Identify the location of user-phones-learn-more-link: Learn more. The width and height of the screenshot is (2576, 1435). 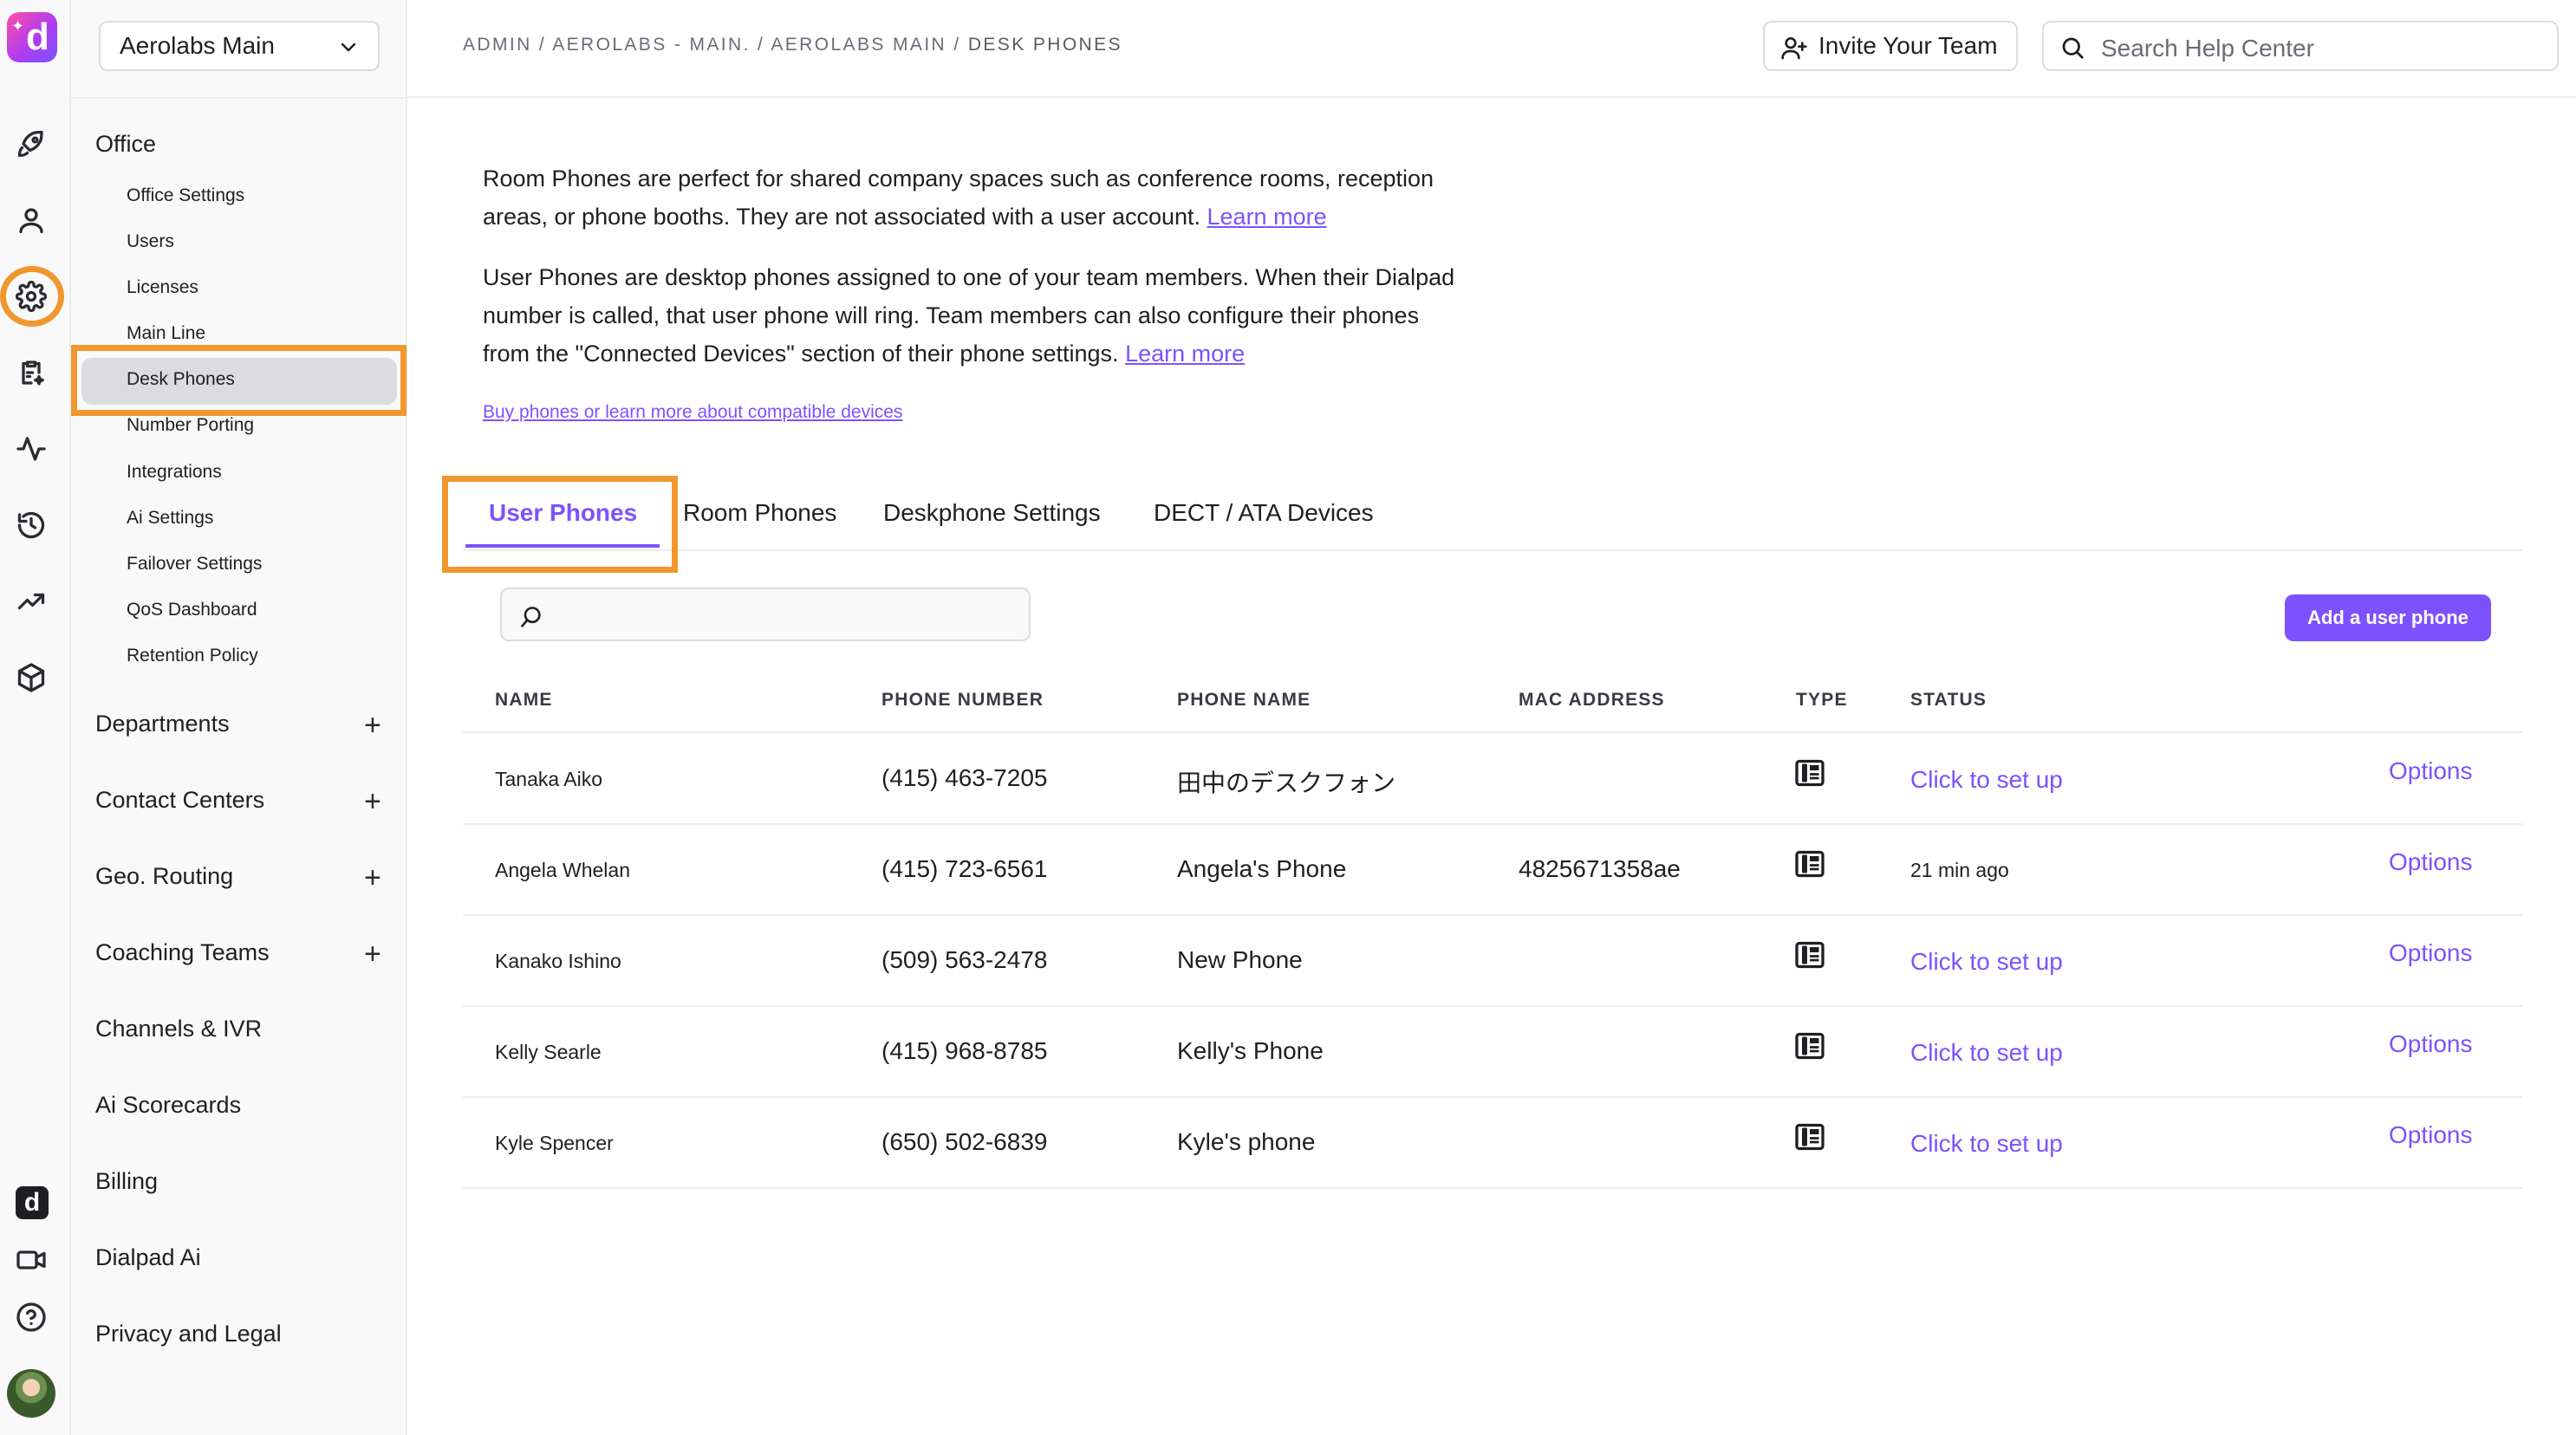
(1185, 354).